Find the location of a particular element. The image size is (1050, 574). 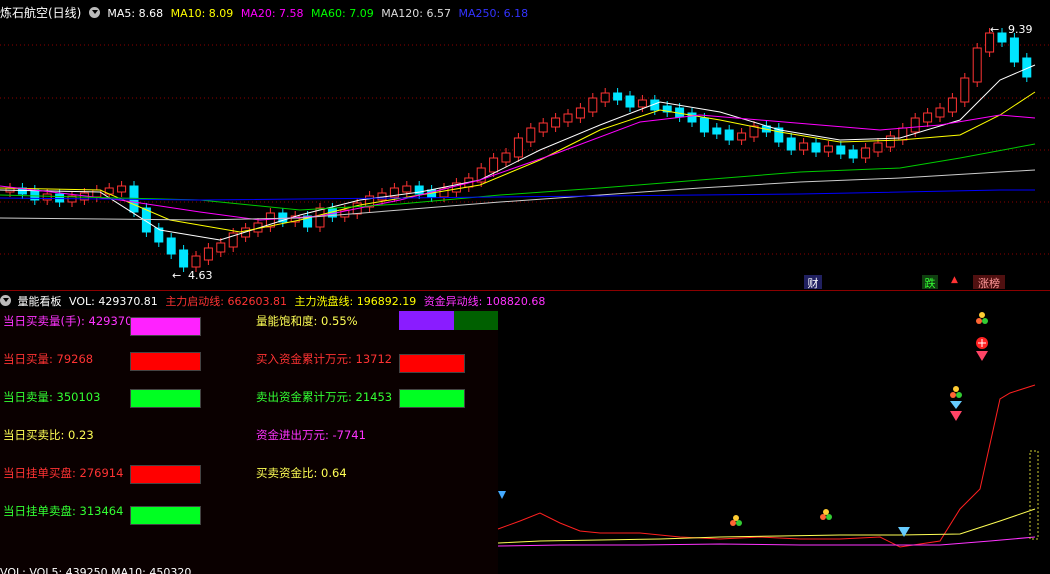

pending-buy-label: 当日挂单买盘: 276914 is located at coordinates (63, 473).